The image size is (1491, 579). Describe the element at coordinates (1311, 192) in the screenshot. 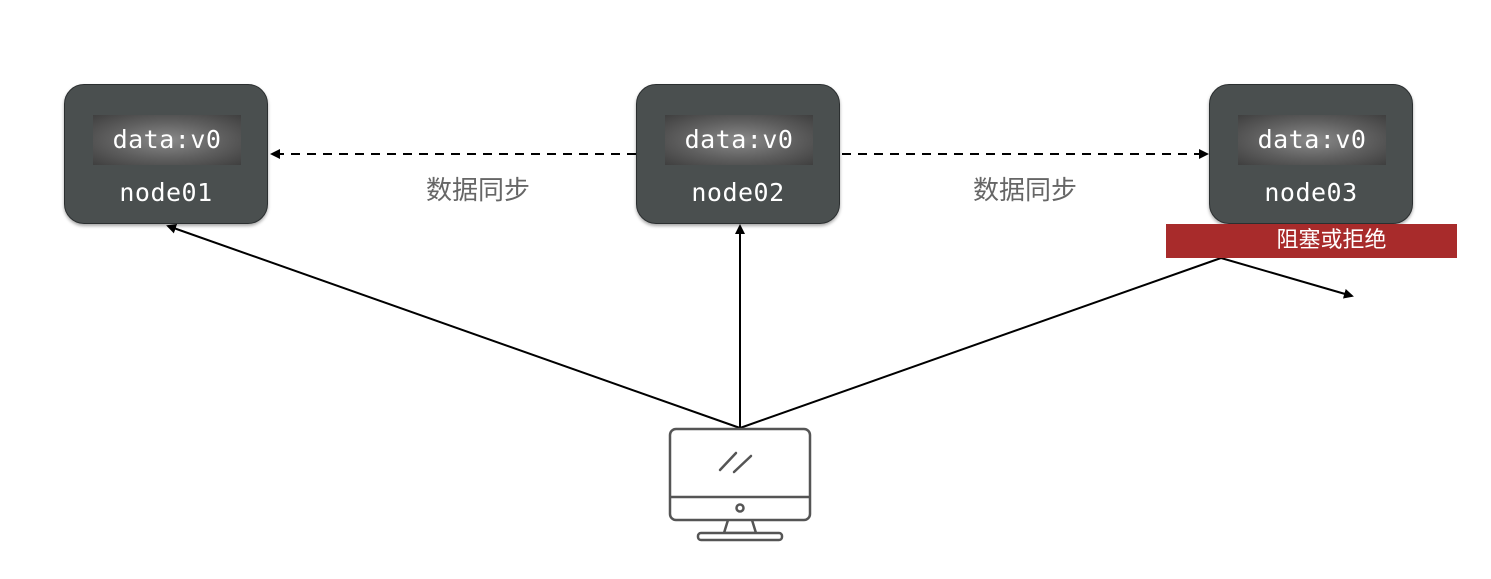

I see `node03-label: node03` at that location.